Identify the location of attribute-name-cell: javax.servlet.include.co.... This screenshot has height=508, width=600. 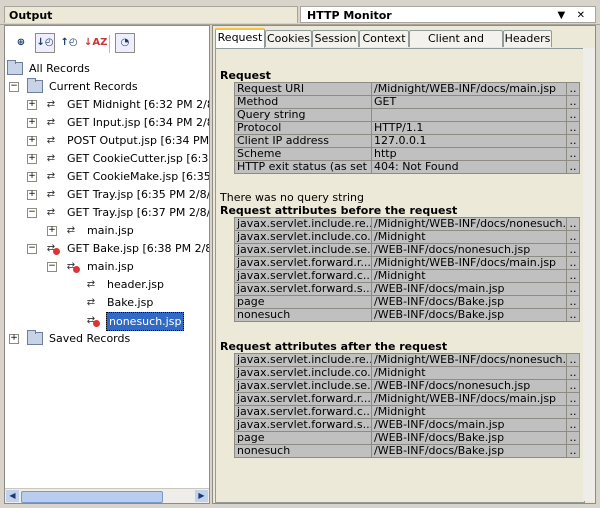
(303, 373).